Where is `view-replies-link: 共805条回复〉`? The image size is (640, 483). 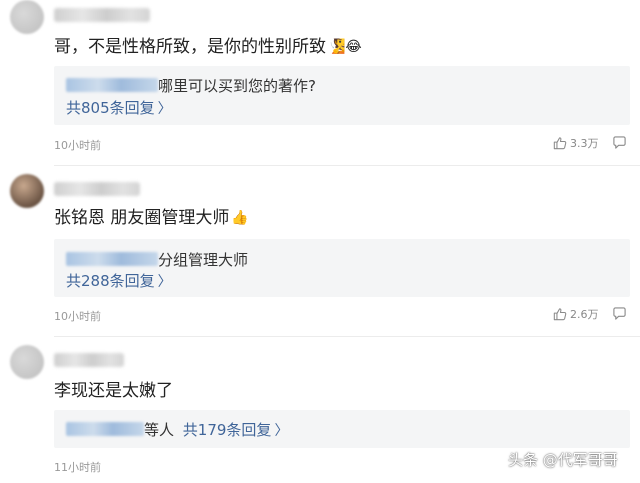
view-replies-link: 共805条回复〉 is located at coordinates (119, 107).